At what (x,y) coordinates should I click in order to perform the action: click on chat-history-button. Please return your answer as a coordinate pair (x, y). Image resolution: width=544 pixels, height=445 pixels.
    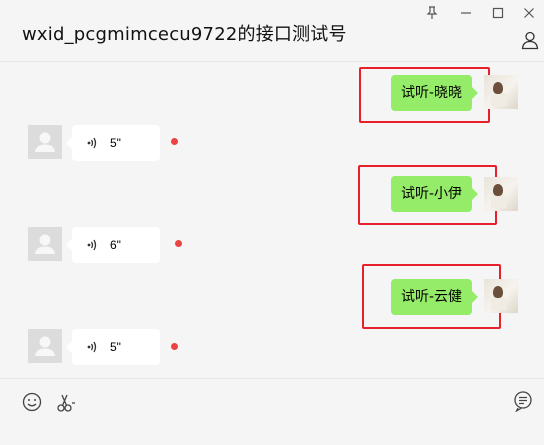
    Looking at the image, I should click on (524, 402).